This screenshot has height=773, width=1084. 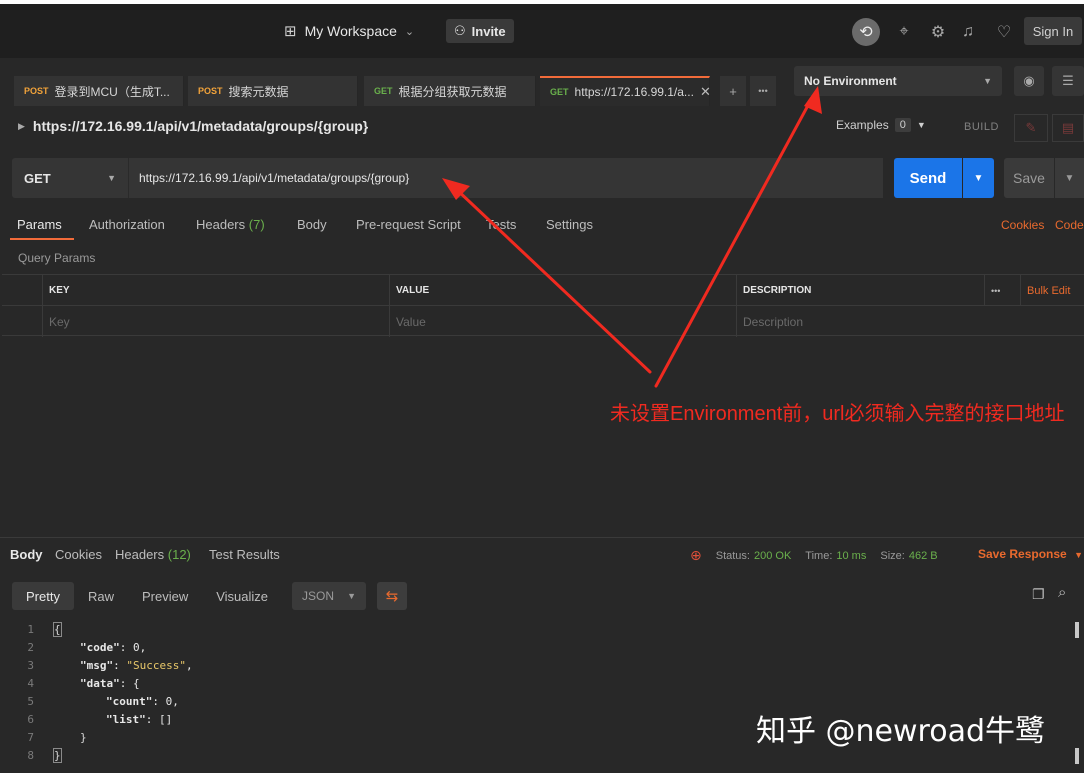 What do you see at coordinates (488, 31) in the screenshot?
I see `invite-label: Invite` at bounding box center [488, 31].